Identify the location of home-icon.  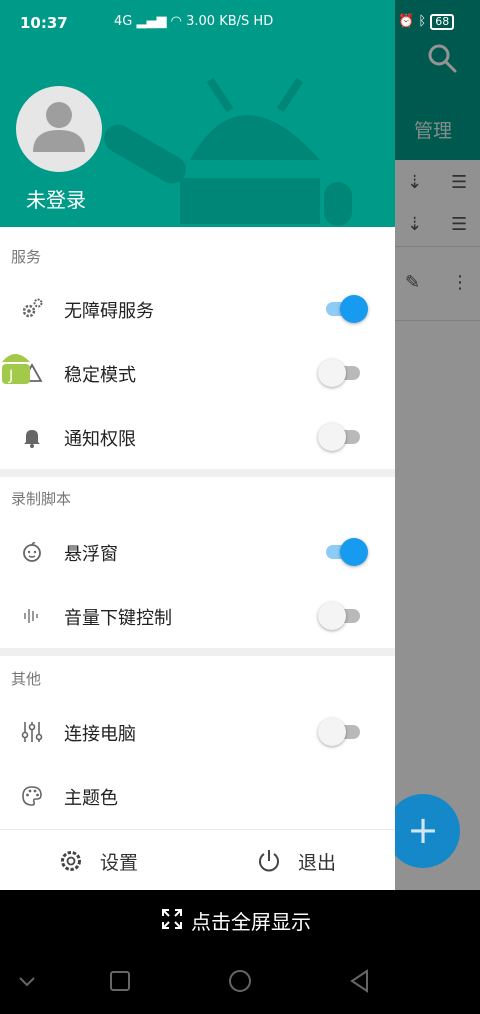
(240, 981).